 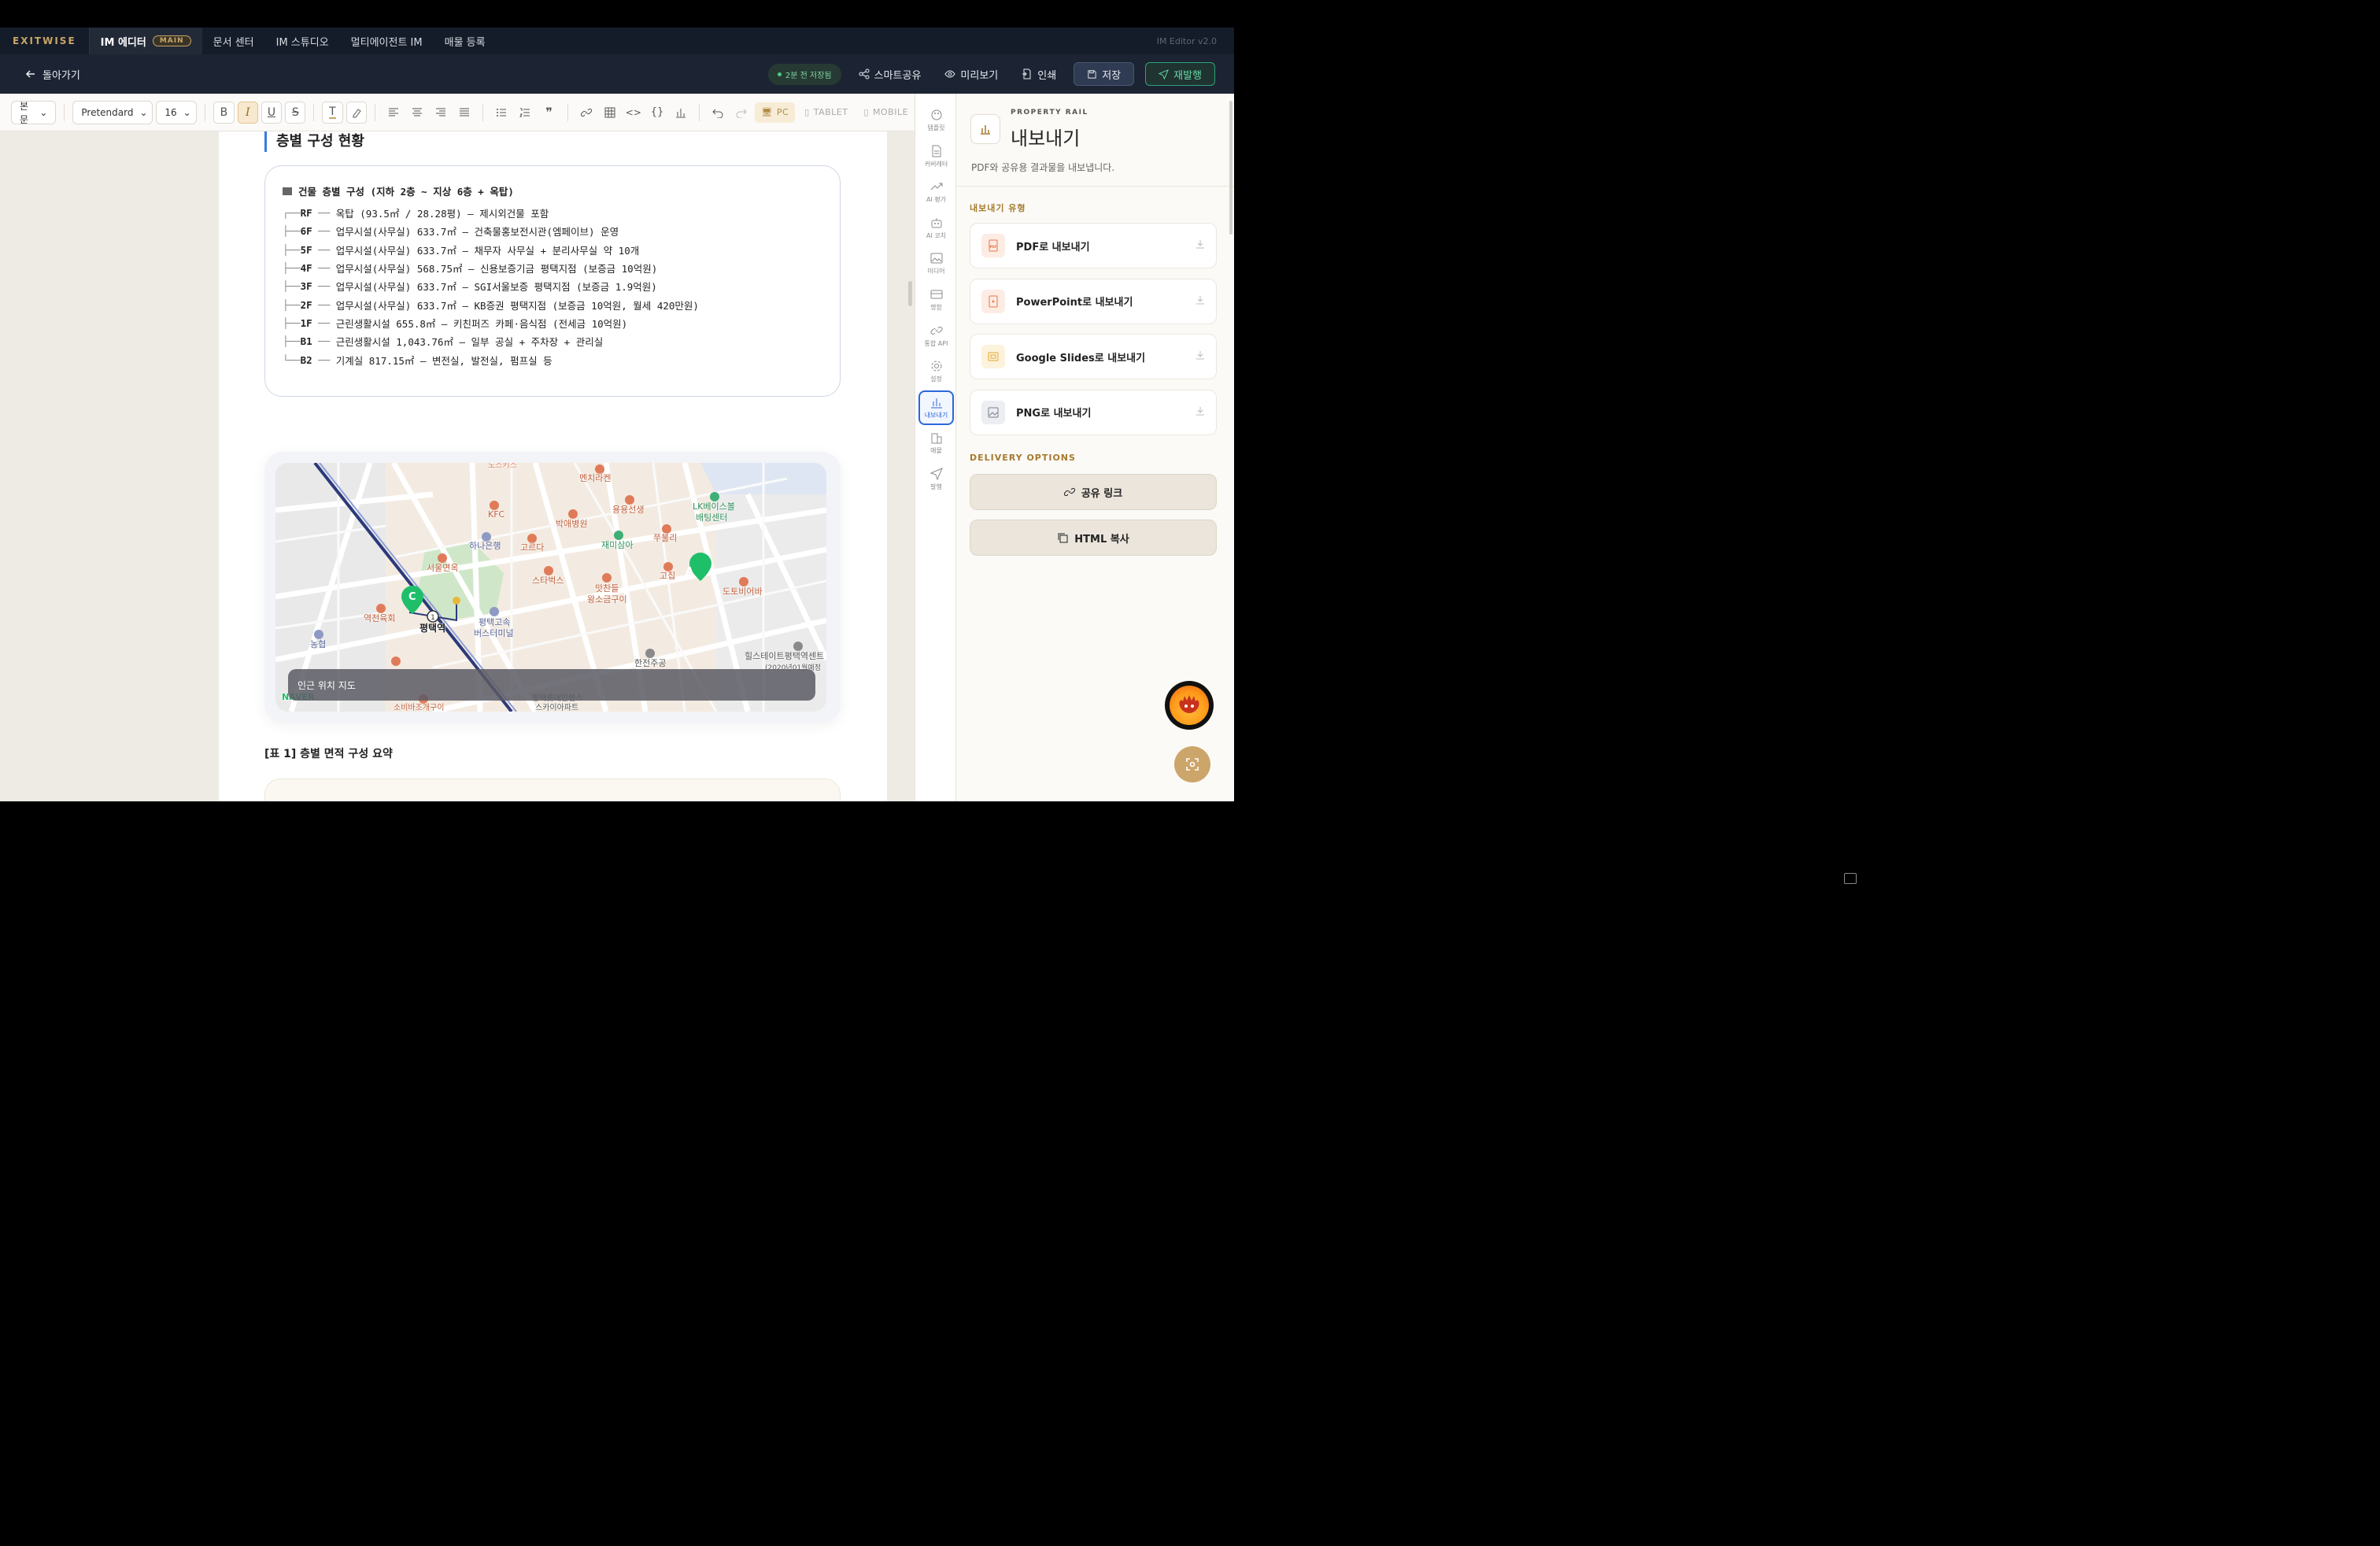 I want to click on brand-logo: EXITWISE, so click(x=45, y=41).